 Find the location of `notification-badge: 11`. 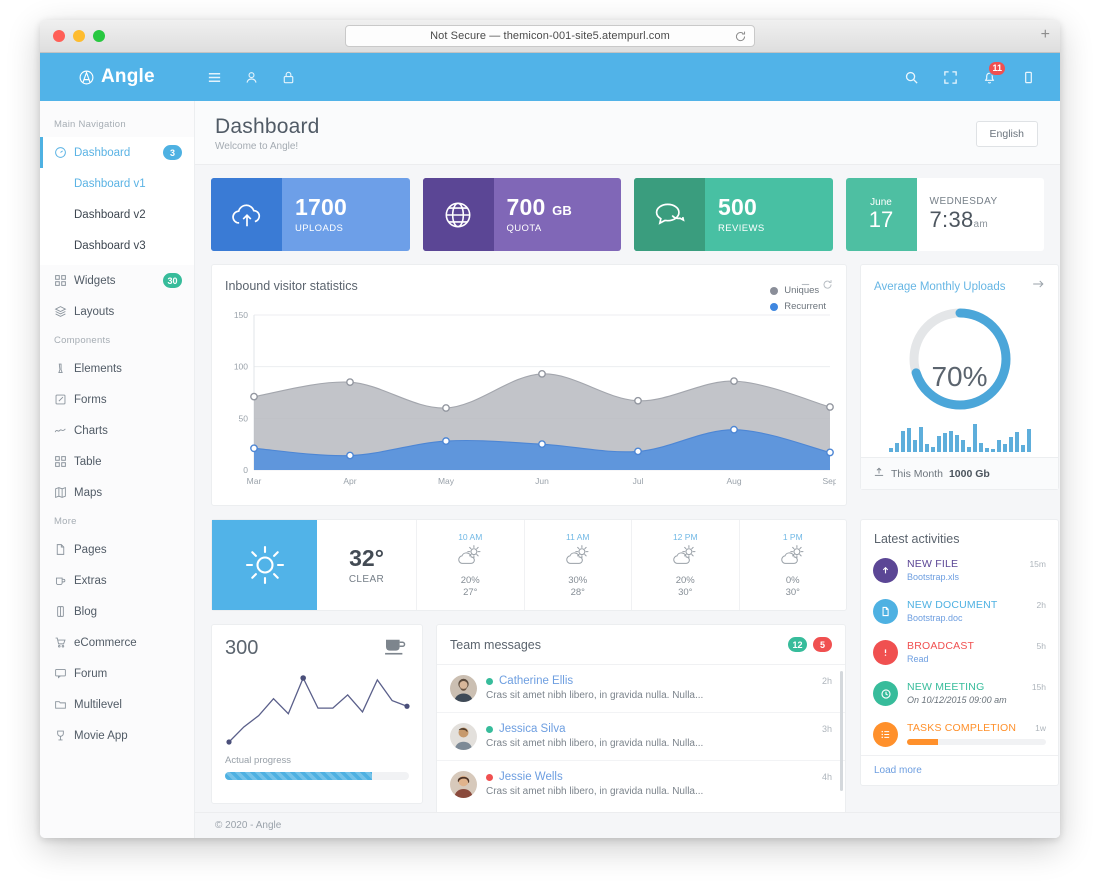

notification-badge: 11 is located at coordinates (997, 68).